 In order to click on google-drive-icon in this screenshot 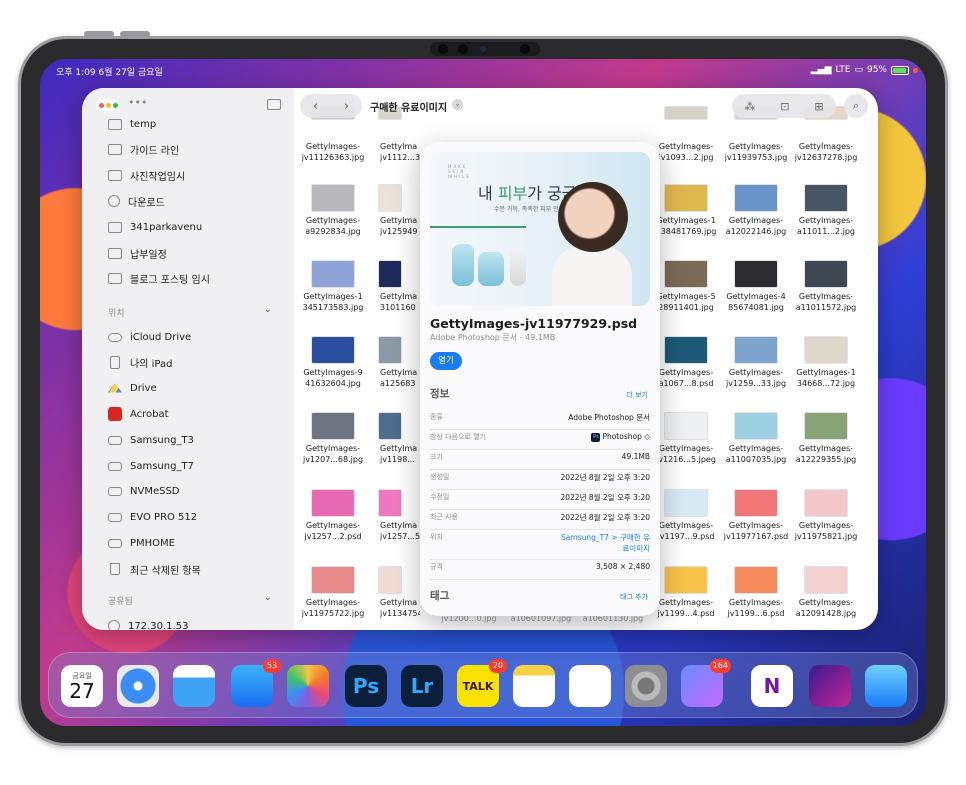, I will do `click(115, 388)`.